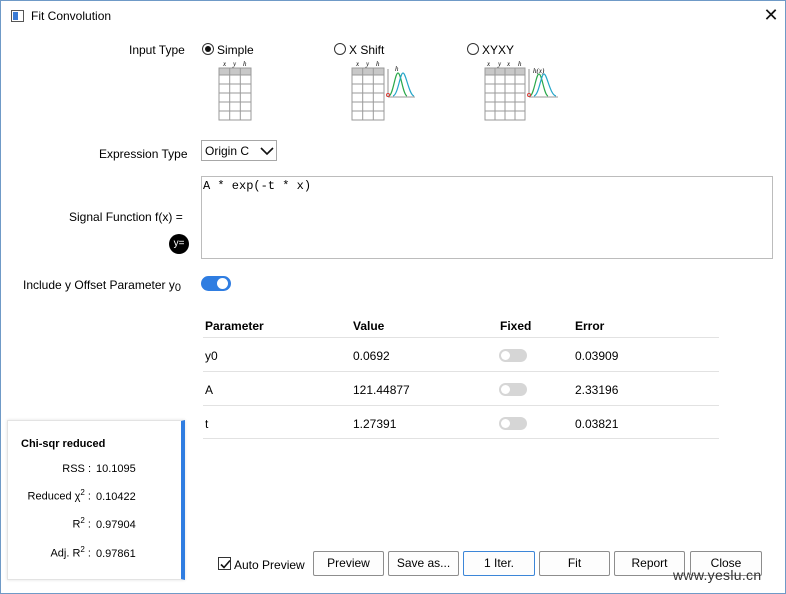 The width and height of the screenshot is (786, 594). I want to click on table-row: y0 0.0692 0.03909, so click(461, 354).